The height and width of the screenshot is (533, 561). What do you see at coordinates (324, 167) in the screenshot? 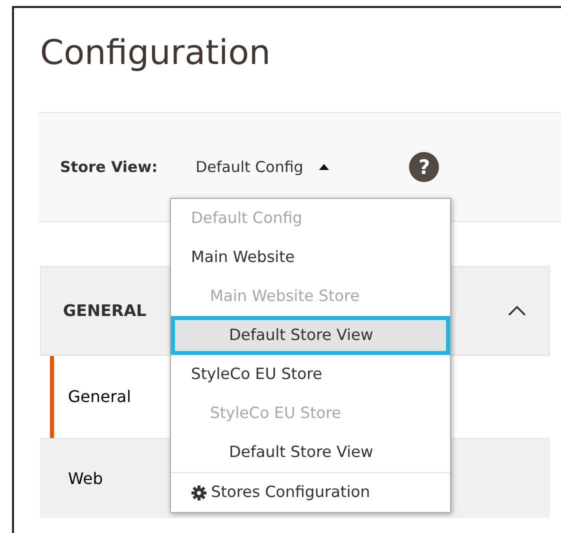
I see `caret-up-icon` at bounding box center [324, 167].